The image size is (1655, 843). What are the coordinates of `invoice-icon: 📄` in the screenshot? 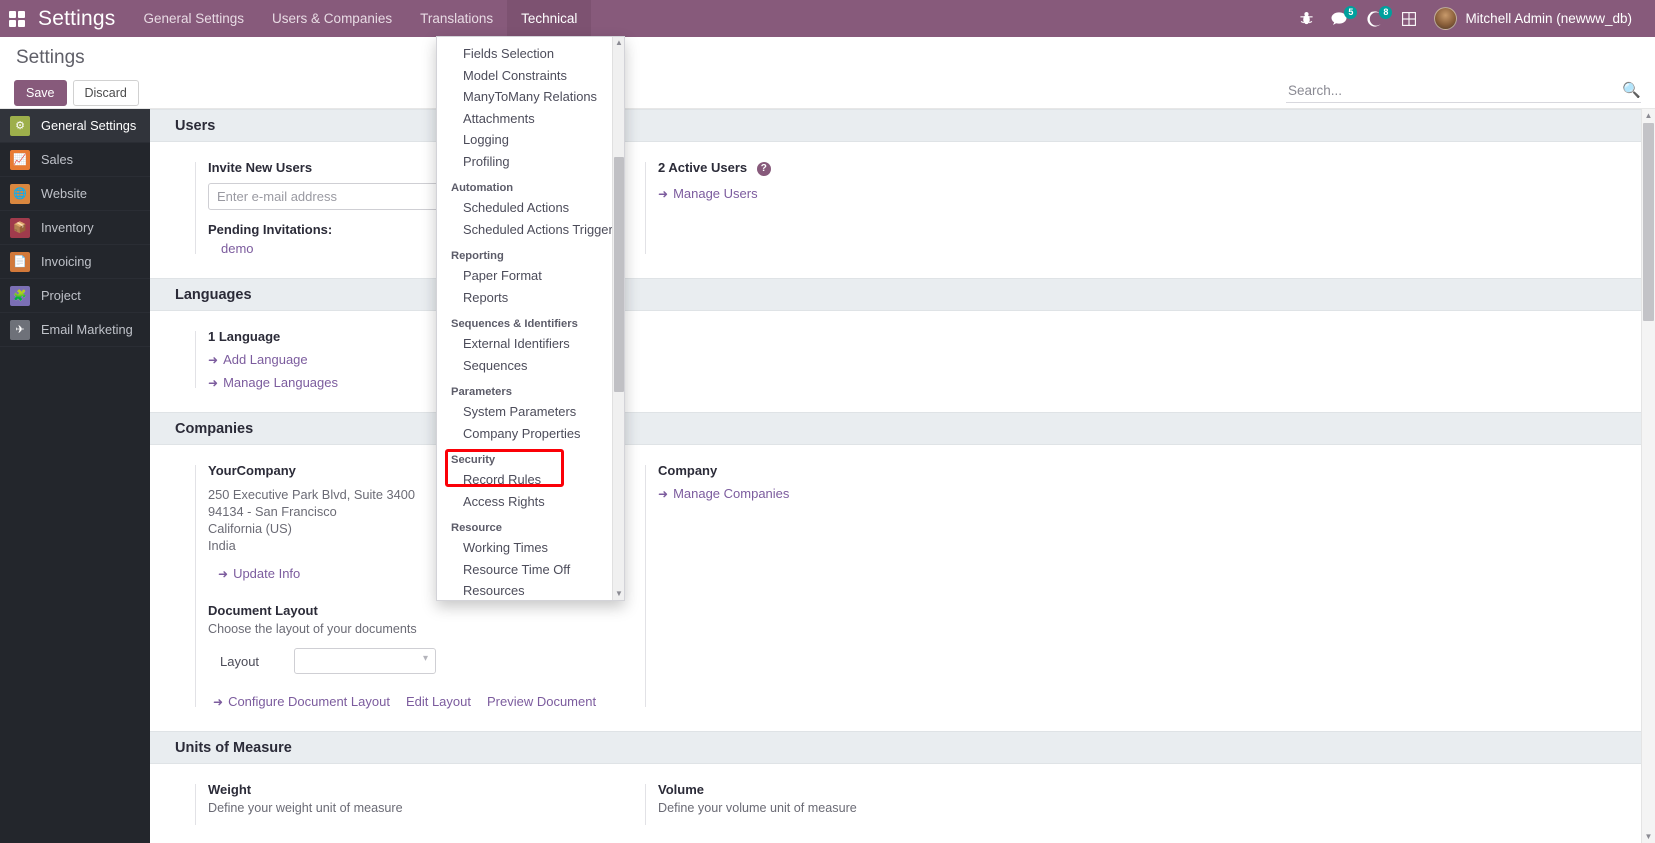 It's located at (20, 261).